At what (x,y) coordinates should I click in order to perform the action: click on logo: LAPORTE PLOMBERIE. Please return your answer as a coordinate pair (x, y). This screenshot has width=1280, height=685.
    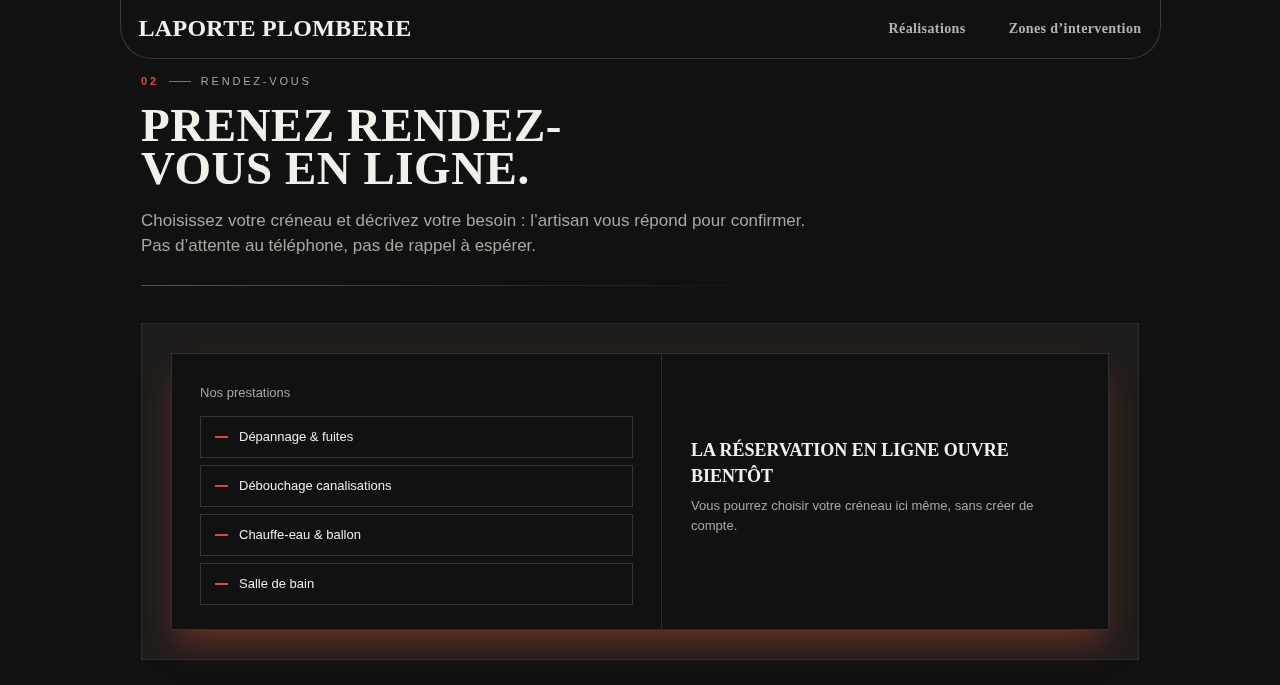
    Looking at the image, I should click on (275, 28).